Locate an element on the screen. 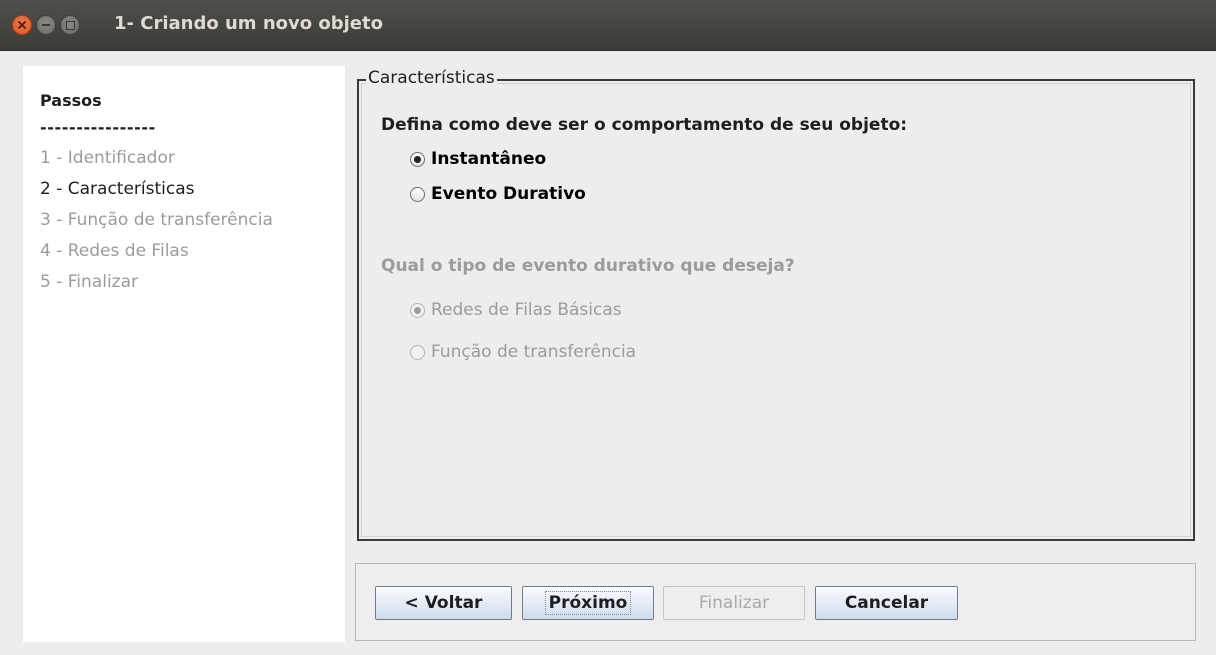 This screenshot has width=1216, height=655. cancel-button: Cancelar is located at coordinates (886, 603).